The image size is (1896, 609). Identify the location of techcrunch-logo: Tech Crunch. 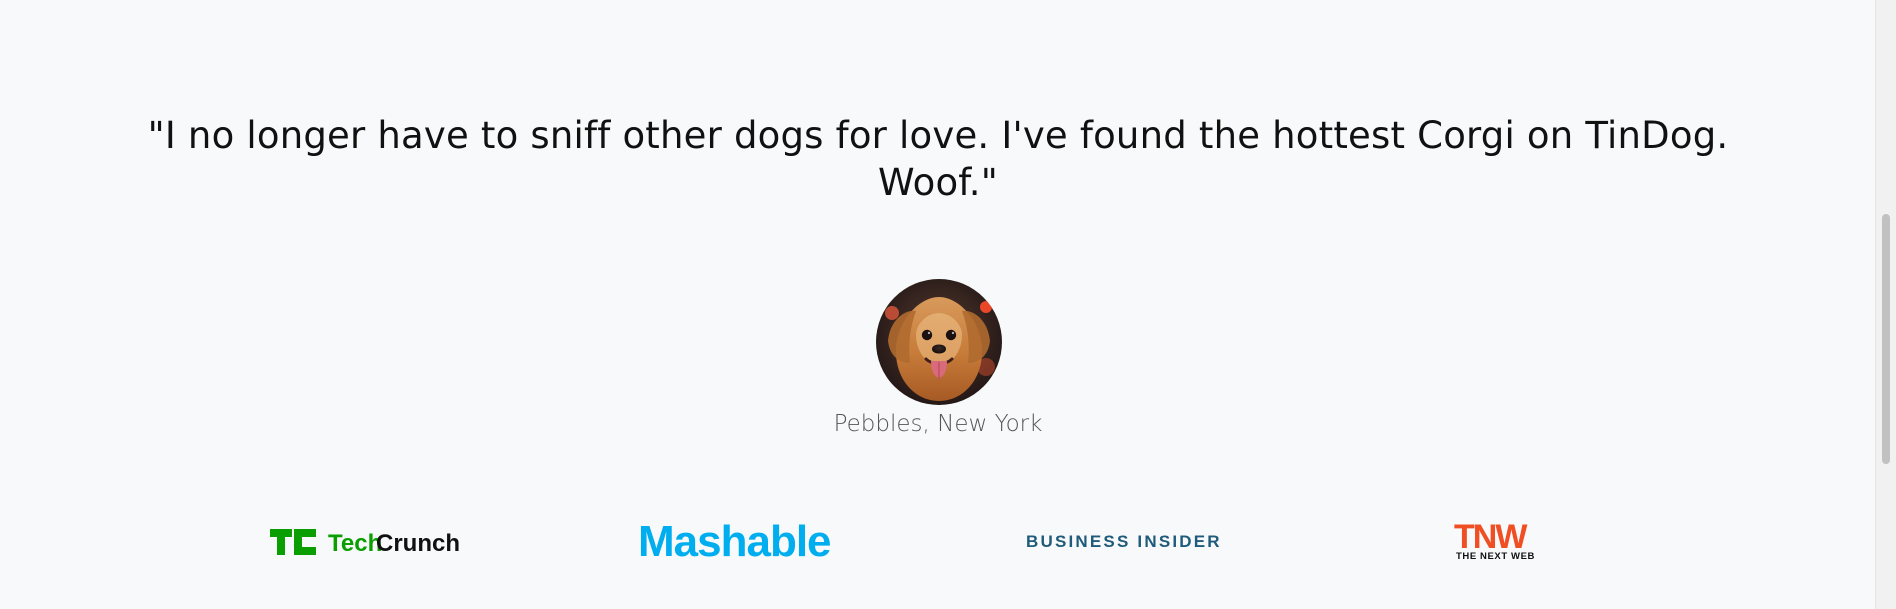
(365, 543).